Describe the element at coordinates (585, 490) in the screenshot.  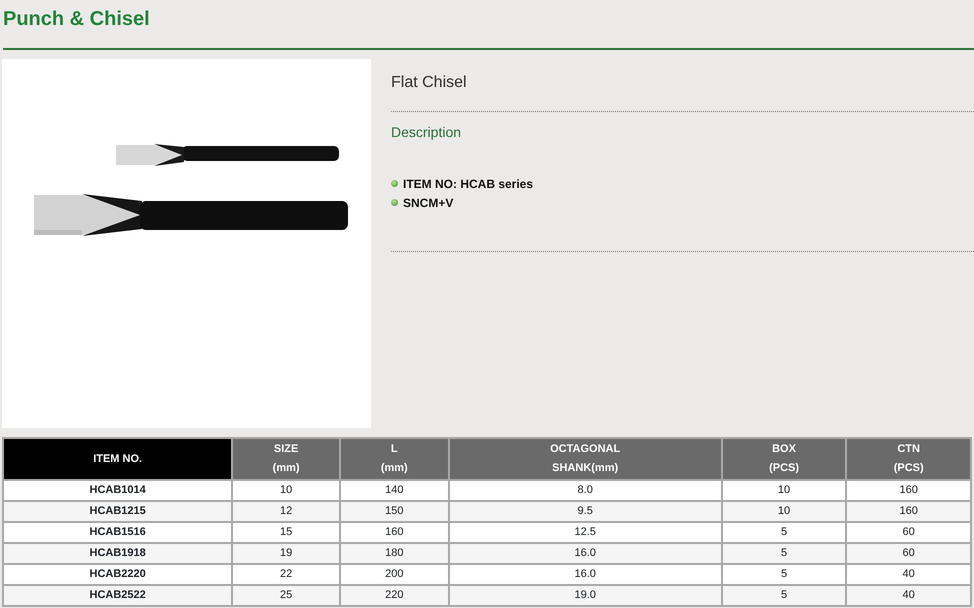
I see `table-cell: 8.0` at that location.